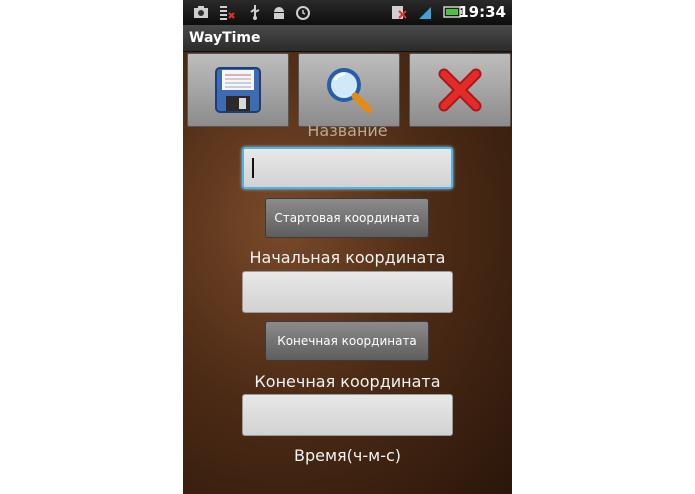  What do you see at coordinates (347, 292) in the screenshot?
I see `start-coordinate-field` at bounding box center [347, 292].